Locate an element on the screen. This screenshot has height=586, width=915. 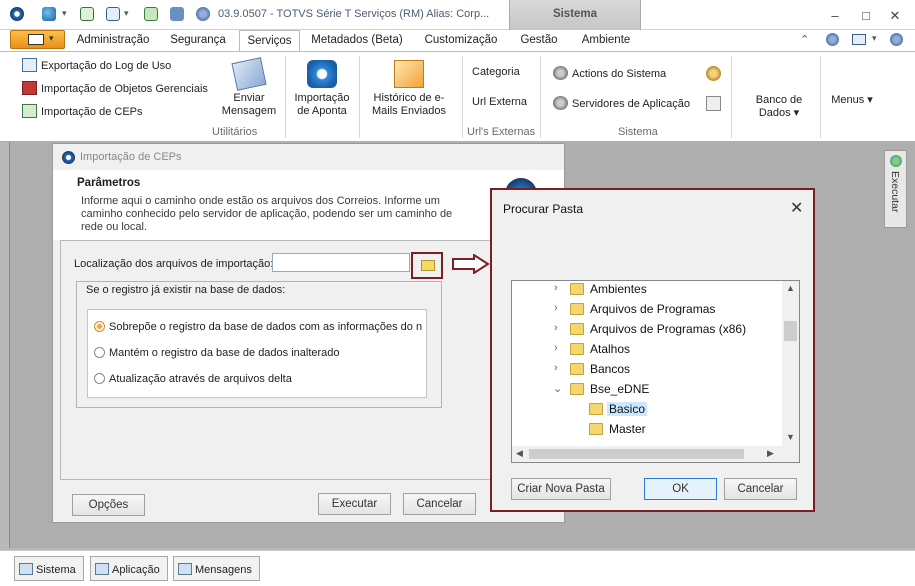
scroll-left-icon: ◀ is located at coordinates (519, 453).